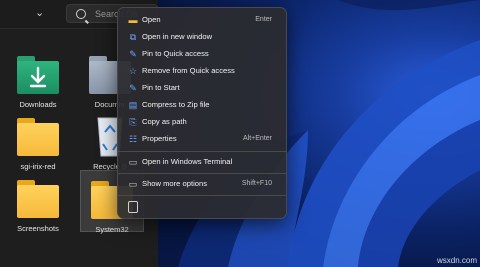 This screenshot has width=480, height=267. I want to click on folder-downloads: Downloads, so click(38, 80).